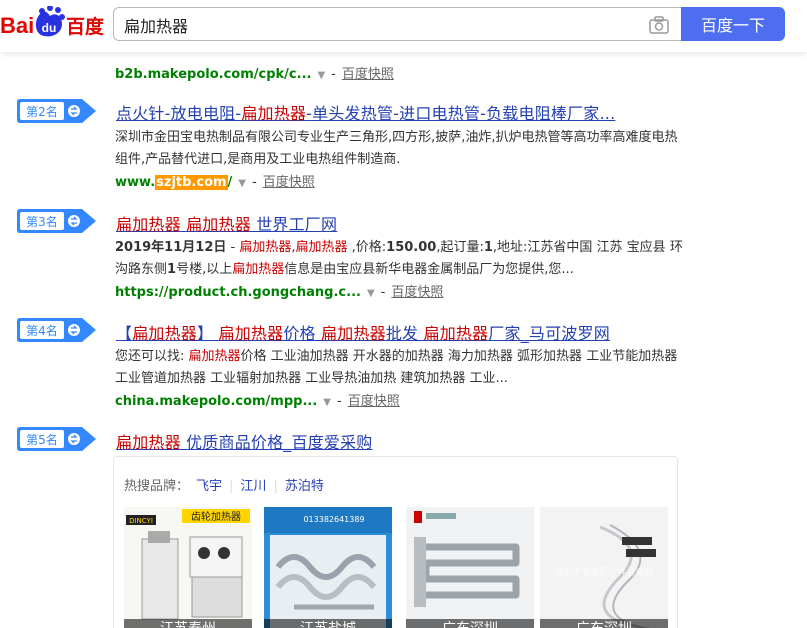  I want to click on result-title-link: 【扁加热器】 扁加热器价格 扁加热器批发 扁加热器厂家_马可波罗网, so click(363, 332).